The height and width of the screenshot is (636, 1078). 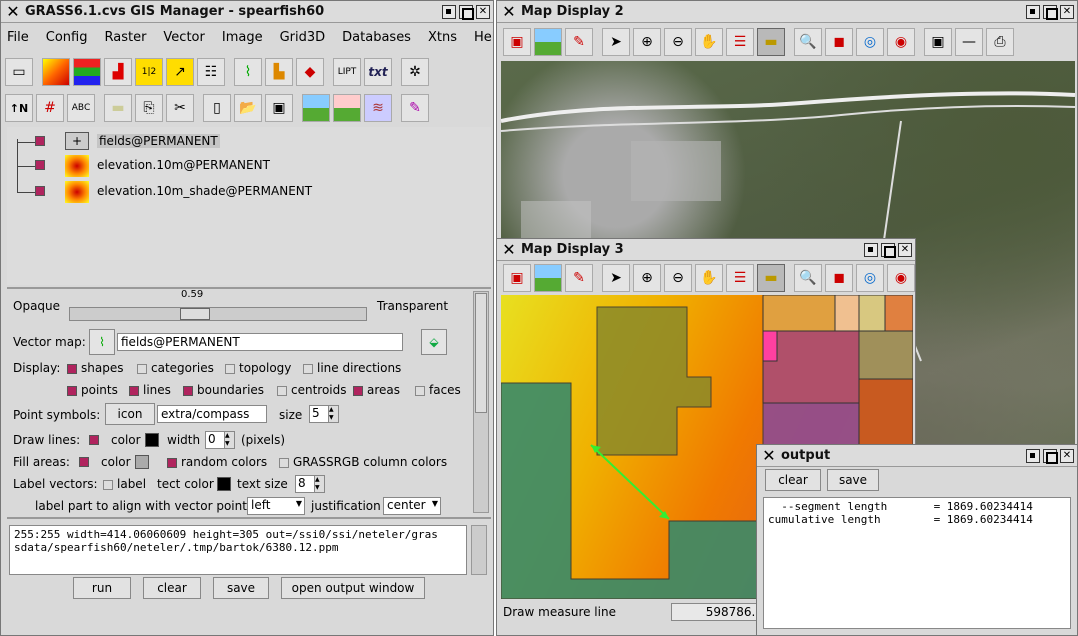 I want to click on rgb-layers-icon, so click(x=87, y=72).